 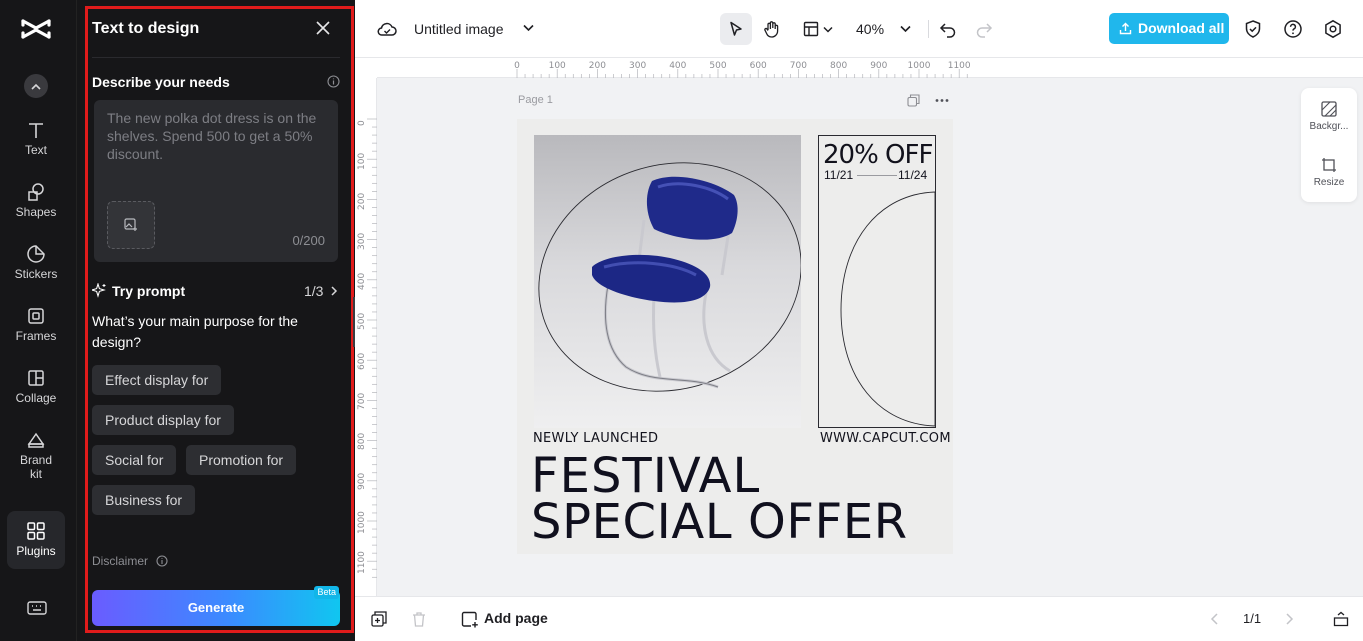 What do you see at coordinates (1252, 618) in the screenshot?
I see `page-indicator: 1/1` at bounding box center [1252, 618].